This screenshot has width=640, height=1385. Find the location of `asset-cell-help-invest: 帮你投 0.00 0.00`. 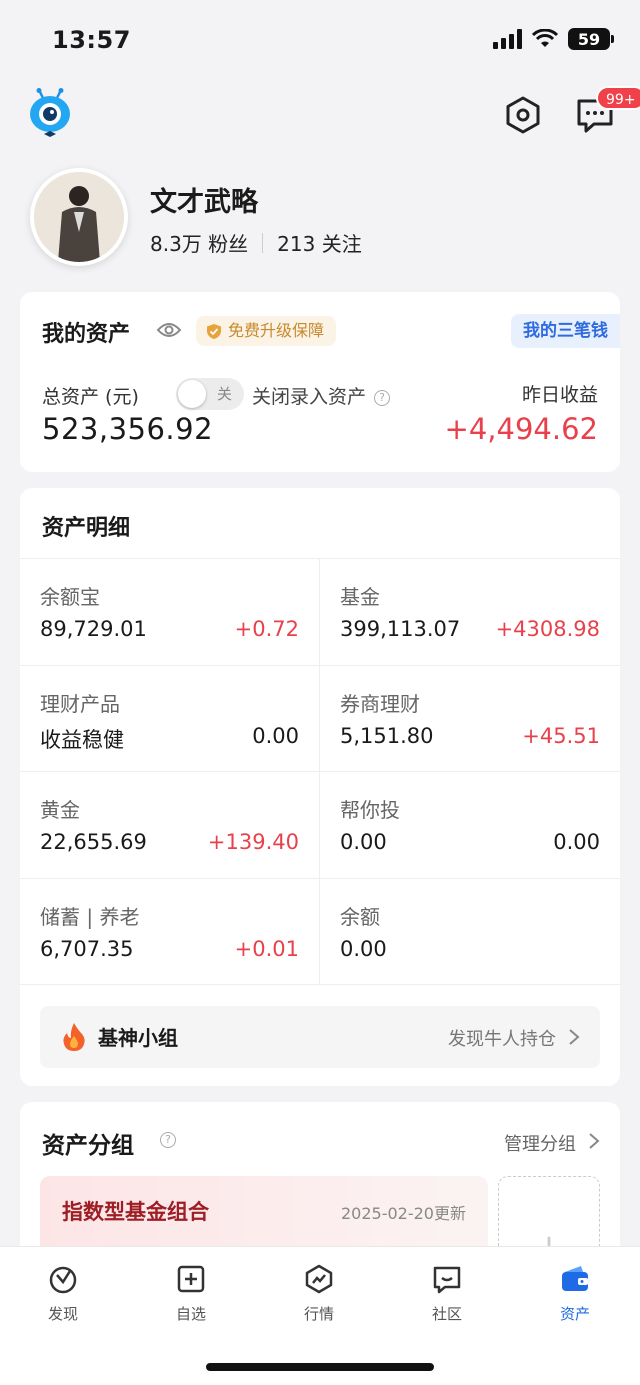

asset-cell-help-invest: 帮你投 0.00 0.00 is located at coordinates (470, 825).